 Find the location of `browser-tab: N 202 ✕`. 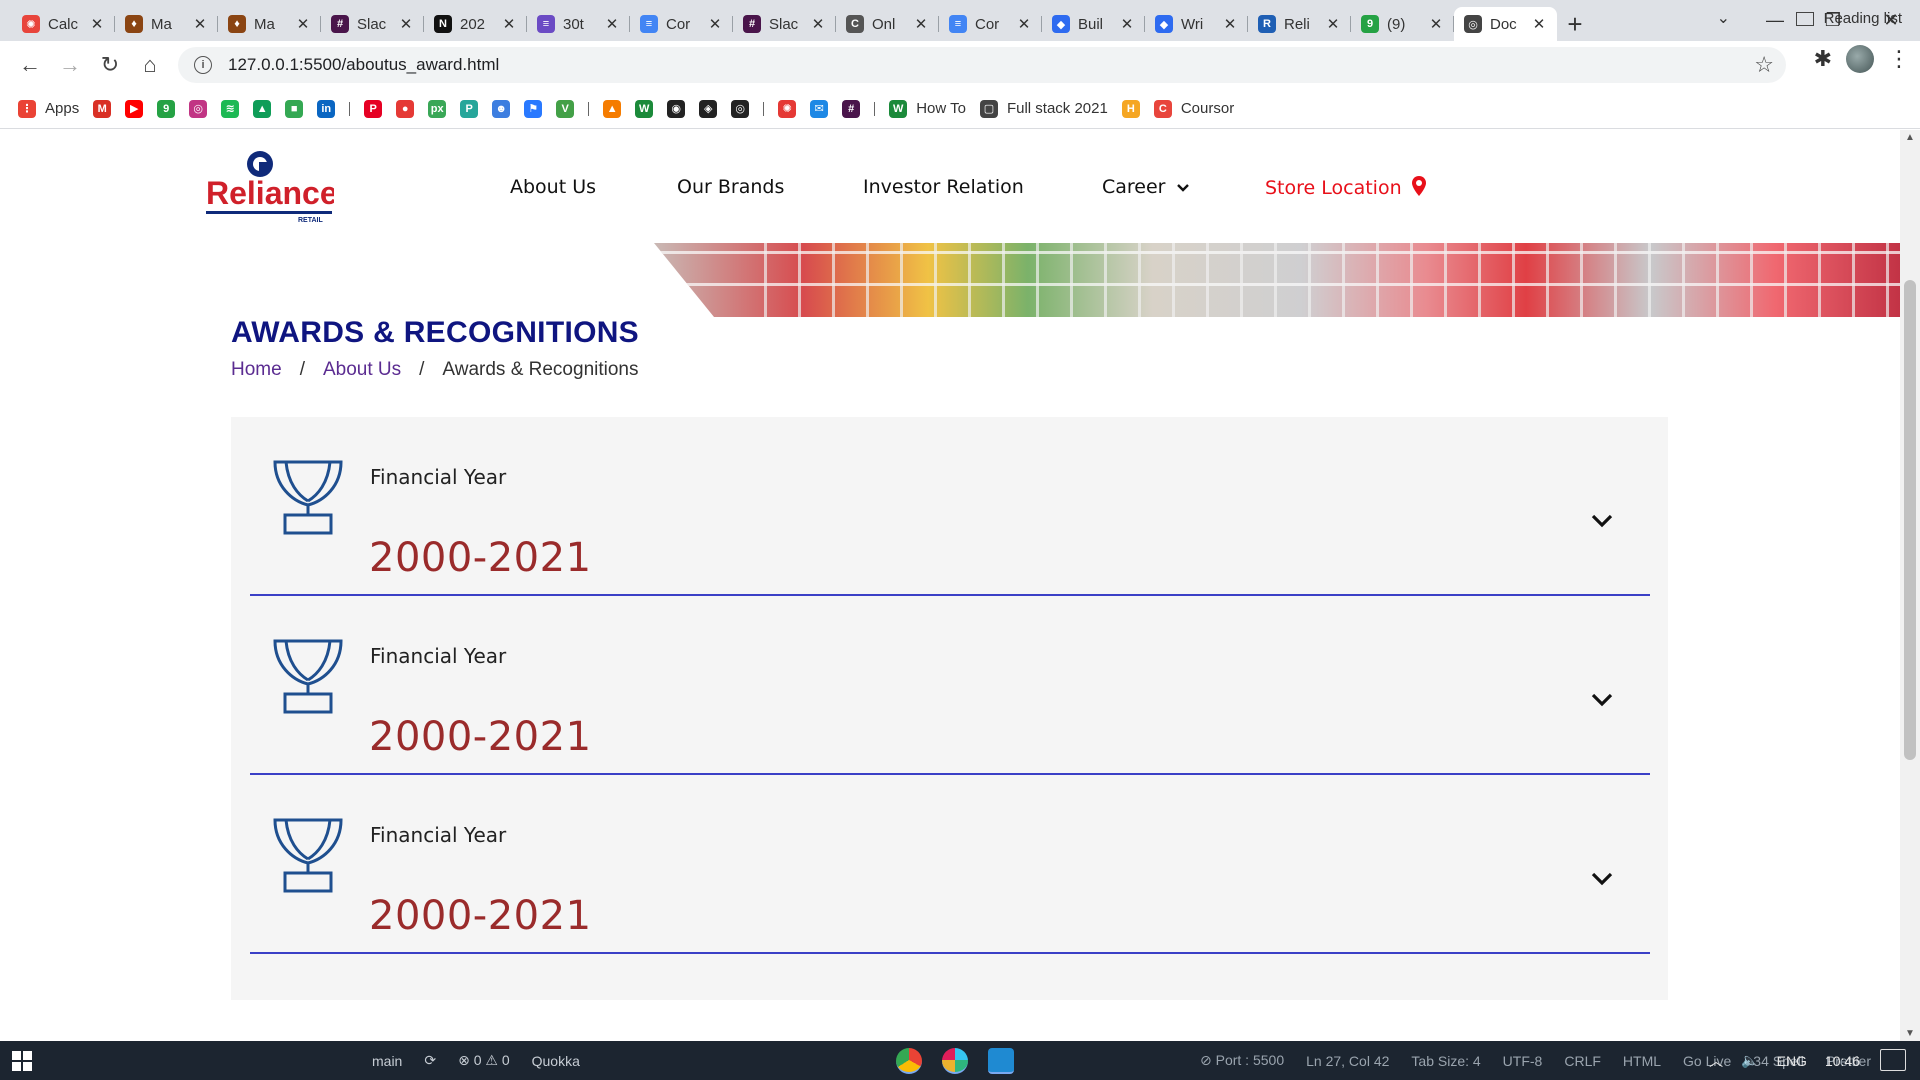

browser-tab: N 202 ✕ is located at coordinates (475, 24).